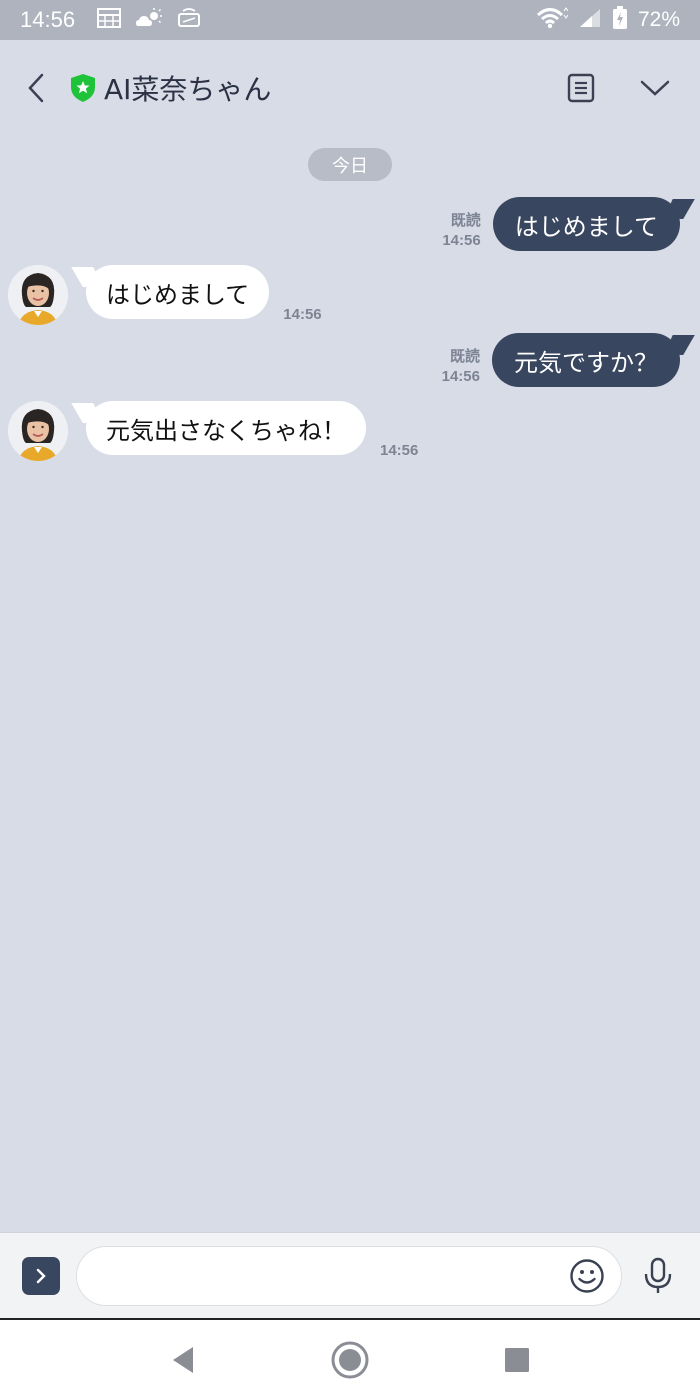 Image resolution: width=700 pixels, height=1400 pixels. Describe the element at coordinates (658, 19) in the screenshot. I see `battery-percent: 72%` at that location.